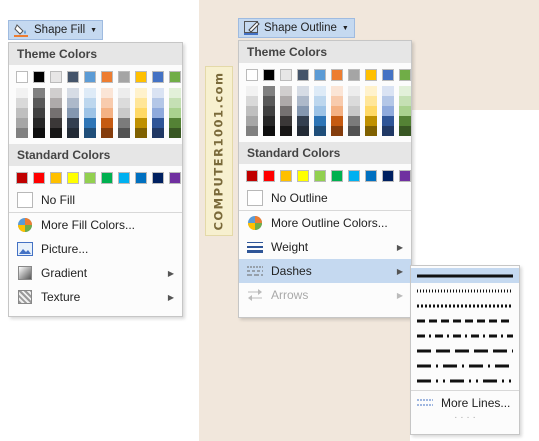  I want to click on dash-style-long-dash-dot, so click(465, 365).